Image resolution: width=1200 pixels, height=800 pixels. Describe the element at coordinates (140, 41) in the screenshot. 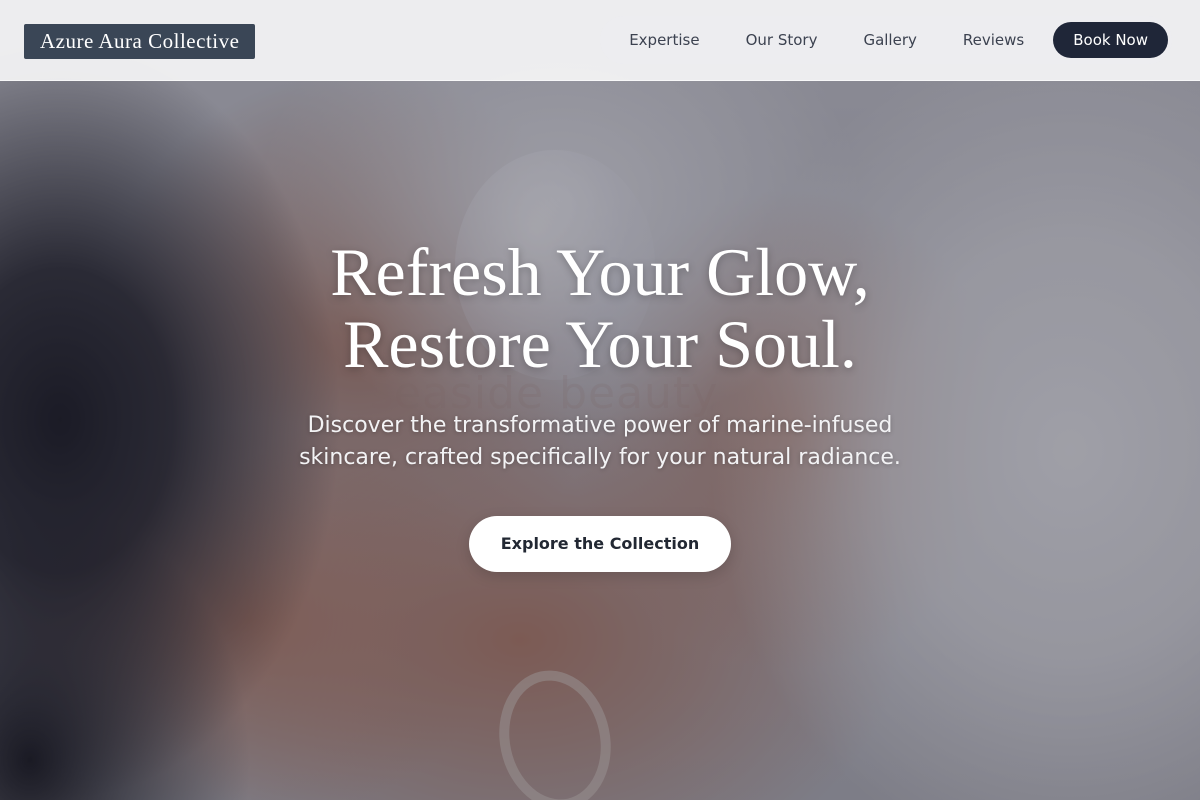

I see `brand-logo: Azure Aura Collective` at that location.